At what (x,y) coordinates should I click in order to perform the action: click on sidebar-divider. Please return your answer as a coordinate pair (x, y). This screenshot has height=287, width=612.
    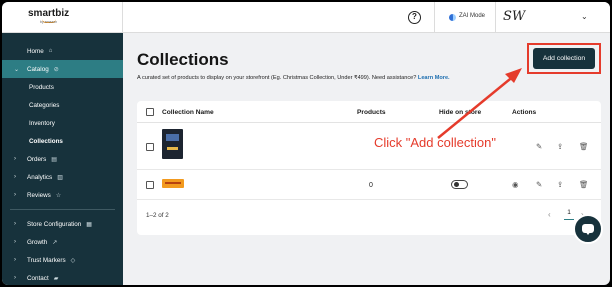
    Looking at the image, I should click on (62, 209).